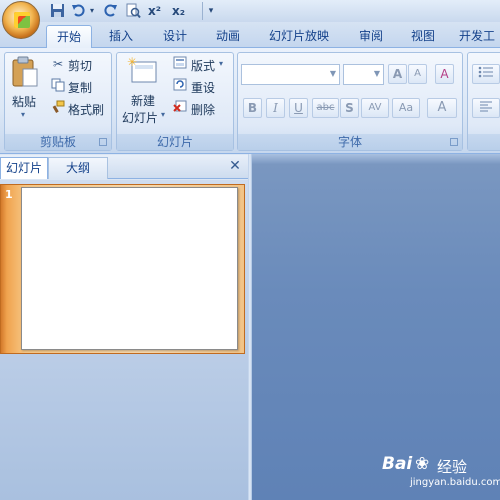  Describe the element at coordinates (163, 114) in the screenshot. I see `new-slide-dropdown-icon: ▾` at that location.